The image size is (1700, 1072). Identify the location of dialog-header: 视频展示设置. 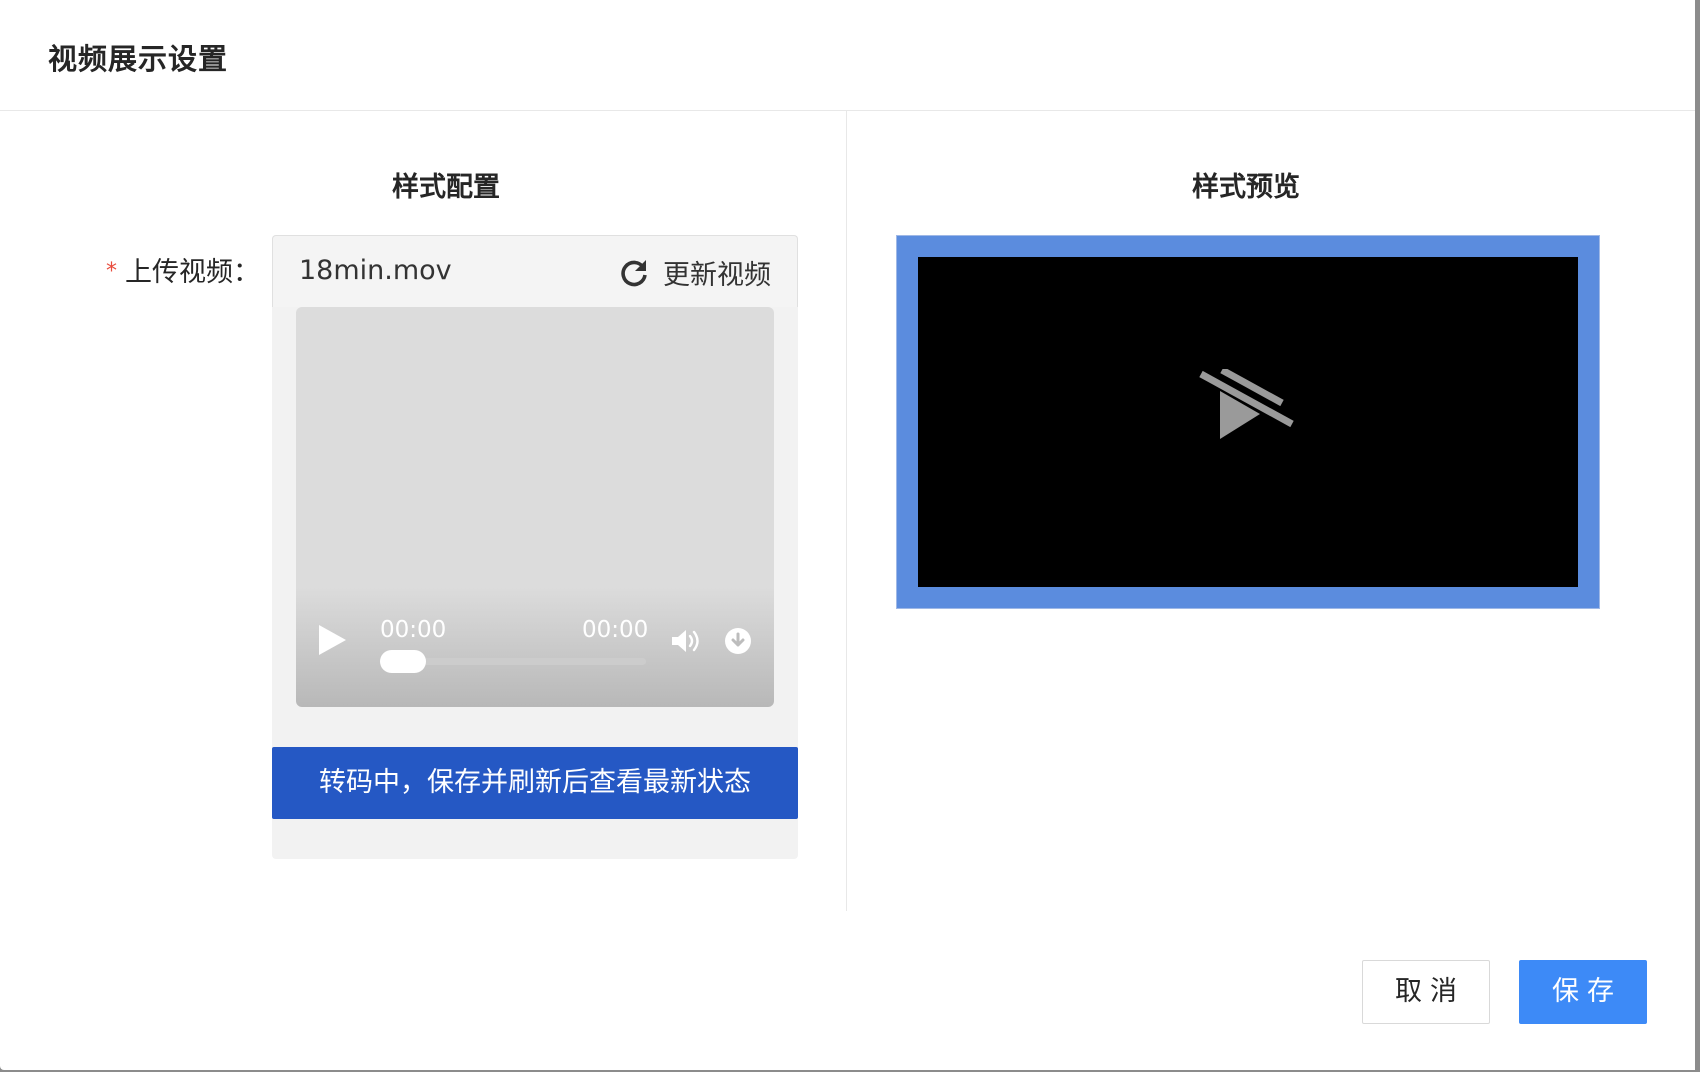
(847, 55).